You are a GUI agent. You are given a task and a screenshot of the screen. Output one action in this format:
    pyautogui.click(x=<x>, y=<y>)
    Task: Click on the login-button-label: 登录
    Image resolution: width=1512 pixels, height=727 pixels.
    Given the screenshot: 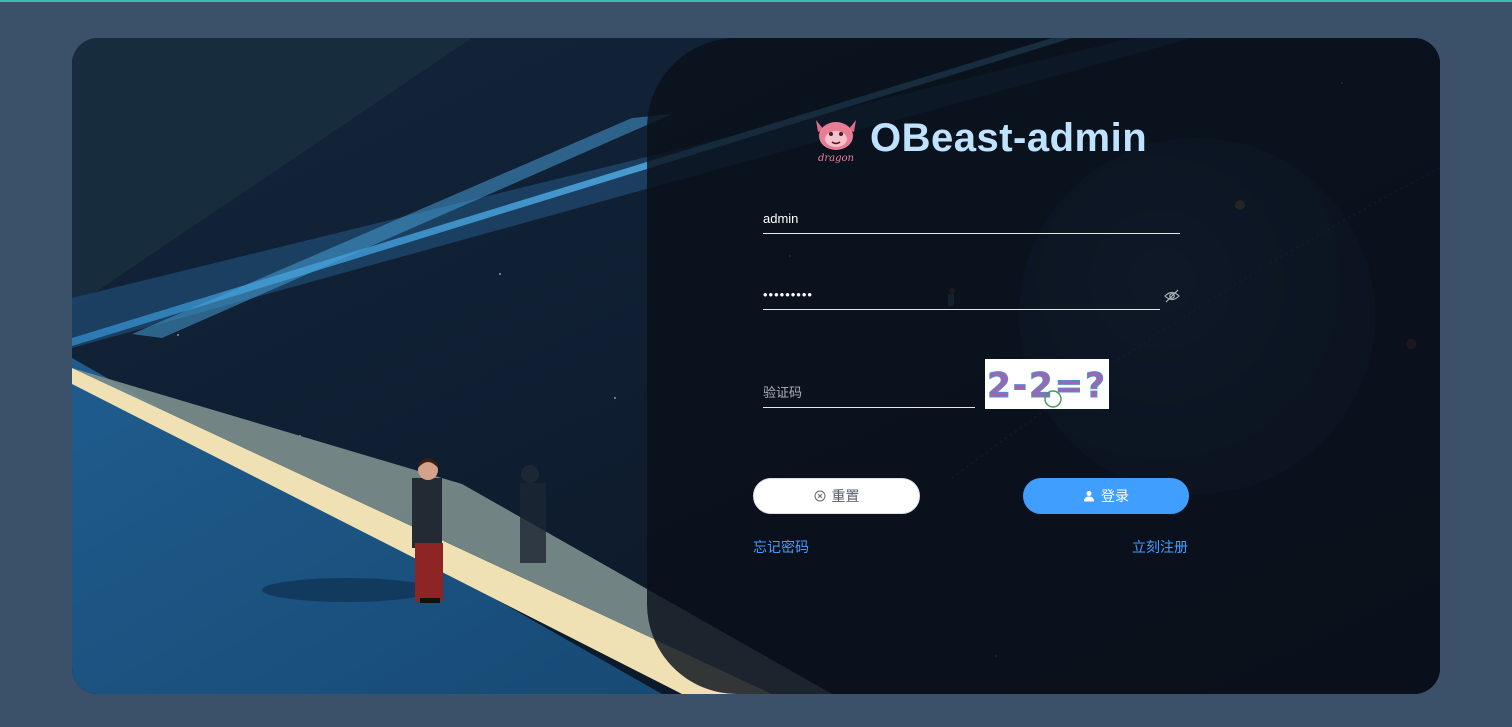 What is the action you would take?
    pyautogui.click(x=1115, y=496)
    